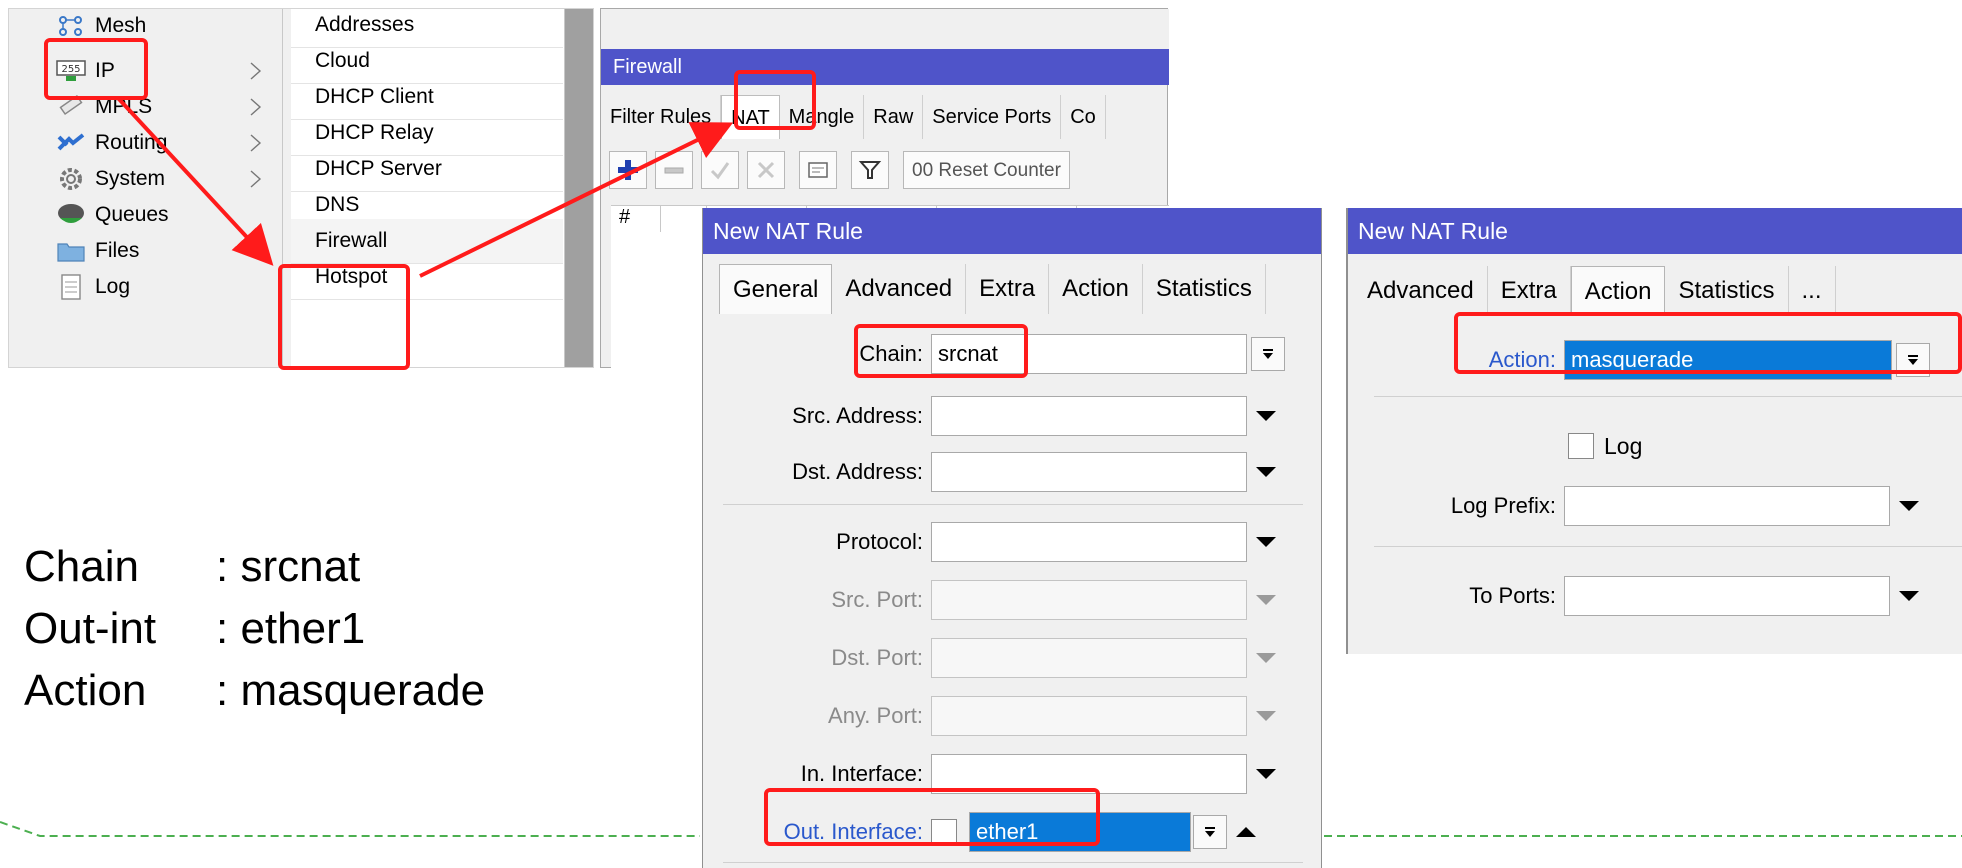  I want to click on arrow-ip-to-firewall, so click(195, 181).